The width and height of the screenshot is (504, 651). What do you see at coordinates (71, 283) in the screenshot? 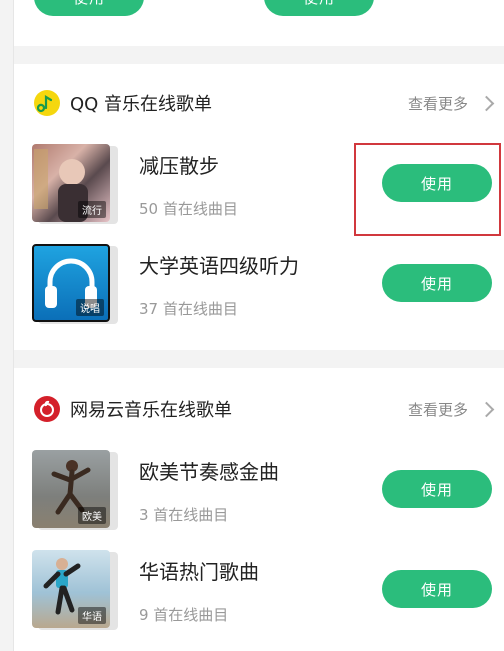
I see `cover-image: 说唱` at bounding box center [71, 283].